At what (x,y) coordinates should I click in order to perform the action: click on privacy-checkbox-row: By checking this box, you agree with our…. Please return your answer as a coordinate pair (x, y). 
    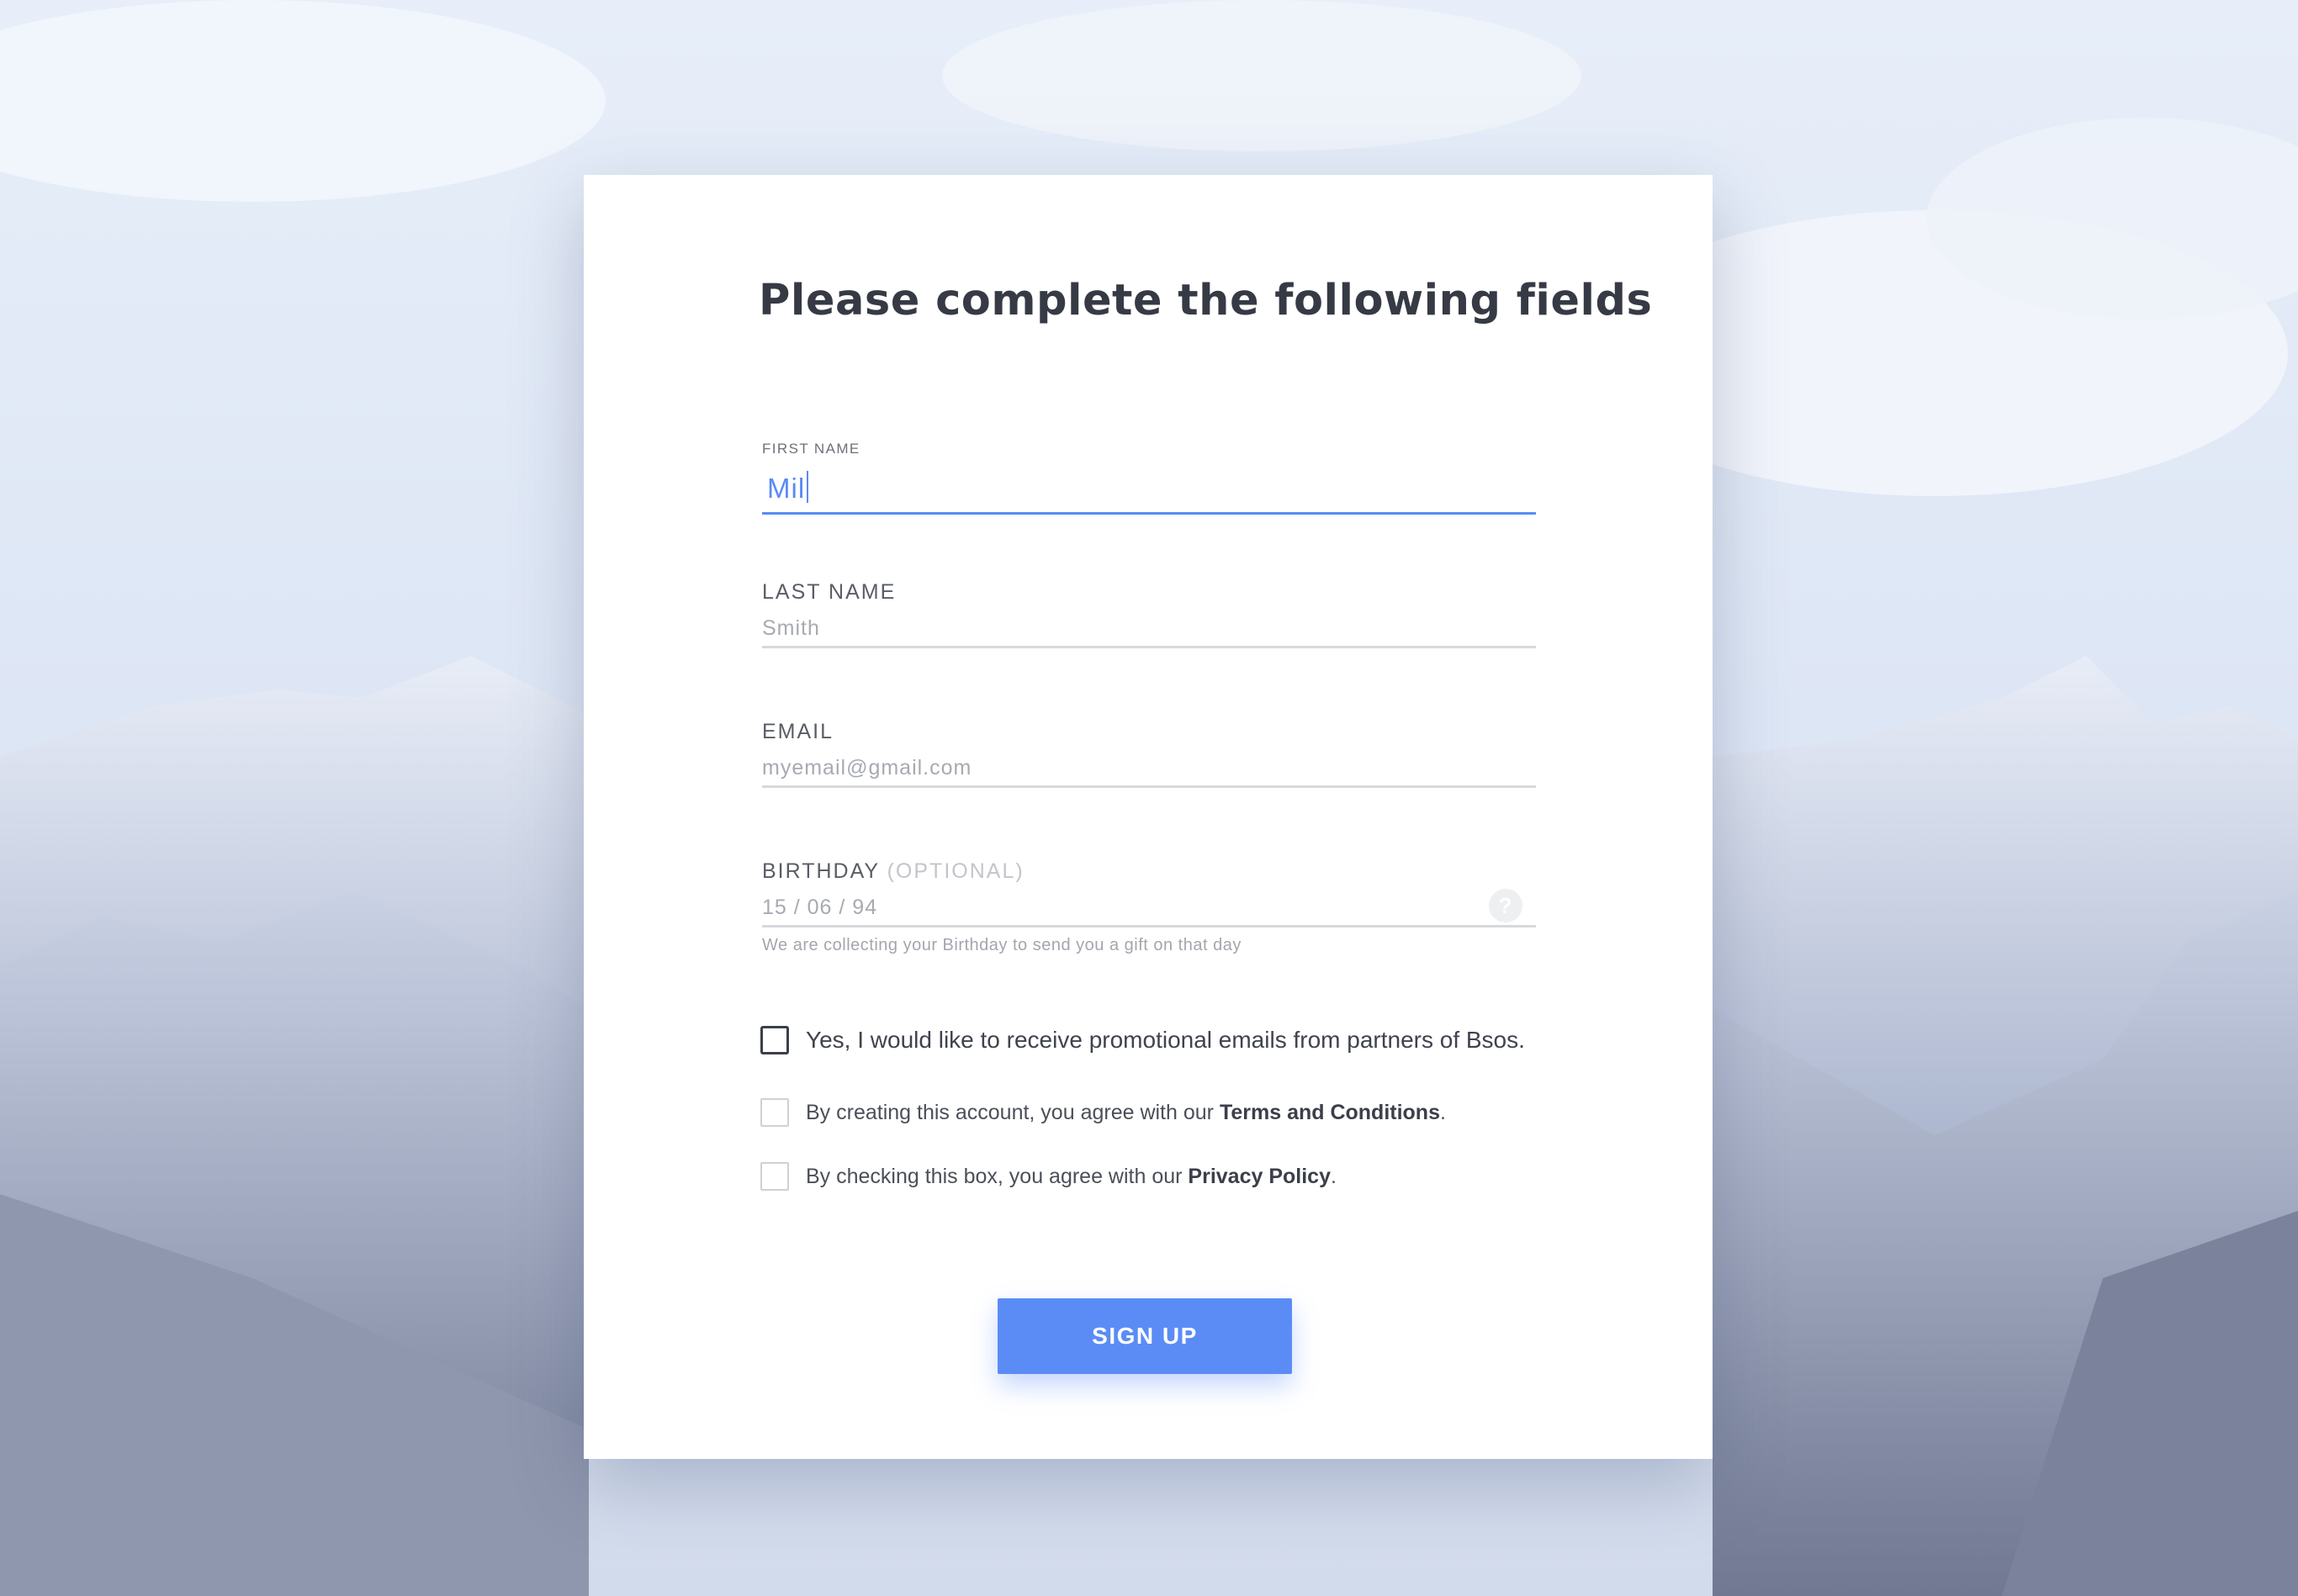
    Looking at the image, I should click on (1049, 1176).